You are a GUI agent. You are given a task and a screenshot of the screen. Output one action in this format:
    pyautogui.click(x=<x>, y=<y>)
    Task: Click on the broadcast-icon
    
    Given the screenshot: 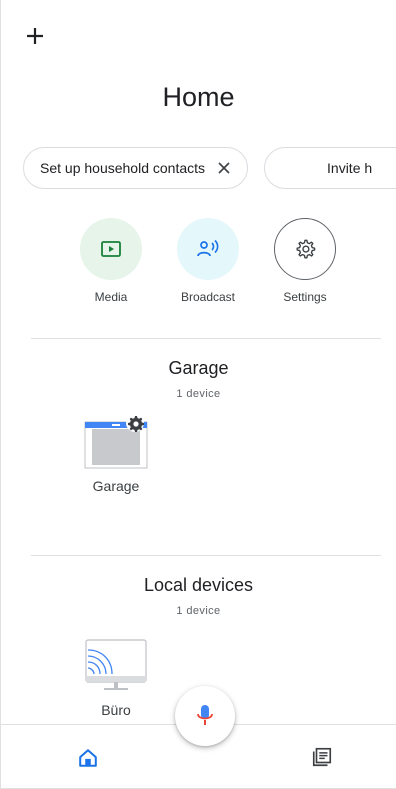 What is the action you would take?
    pyautogui.click(x=208, y=248)
    